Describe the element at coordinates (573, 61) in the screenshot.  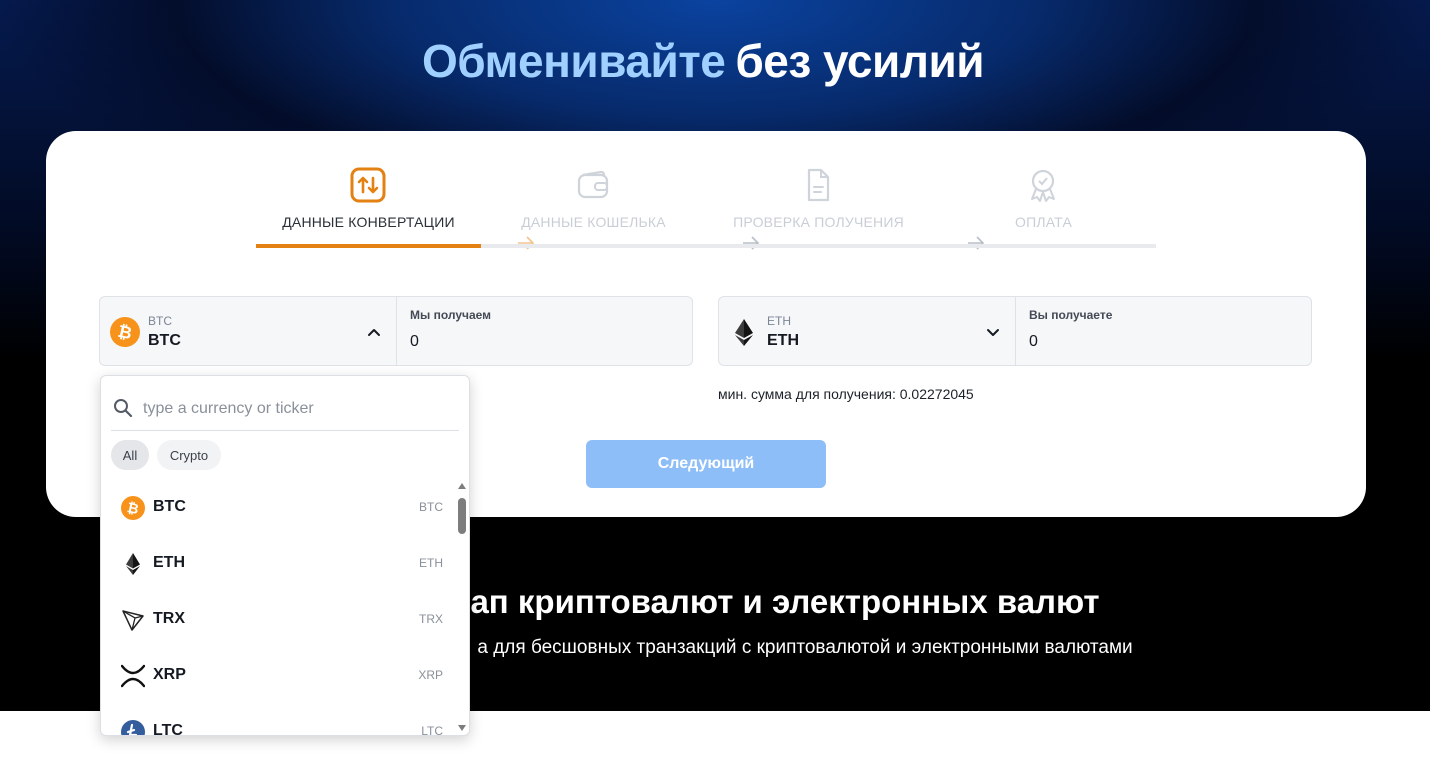
I see `title-accent: Обменивайте` at that location.